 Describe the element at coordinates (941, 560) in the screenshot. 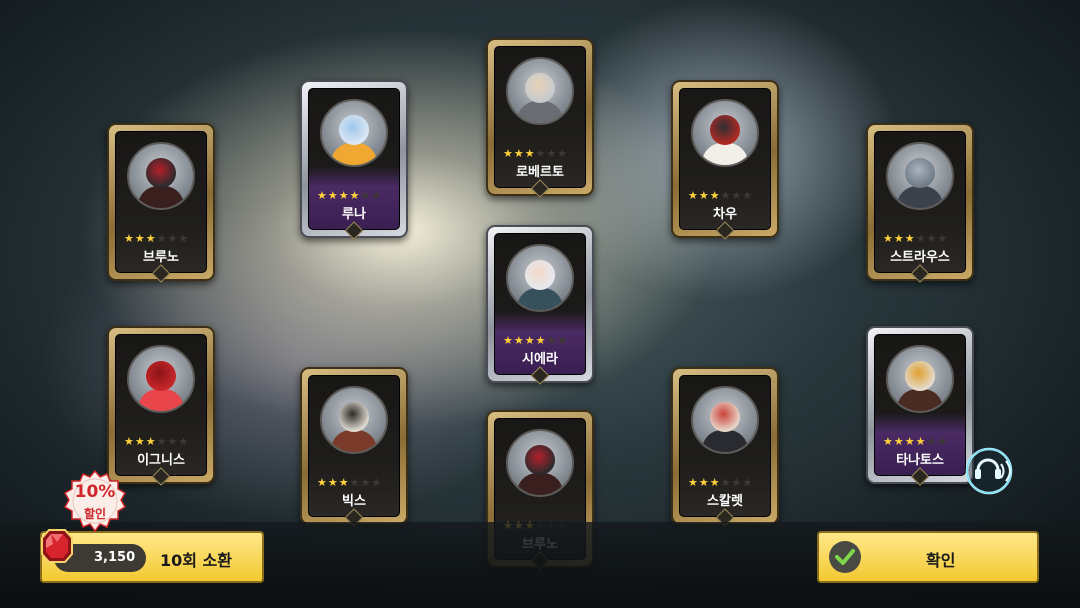

I see `confirm-button-label: 확인` at that location.